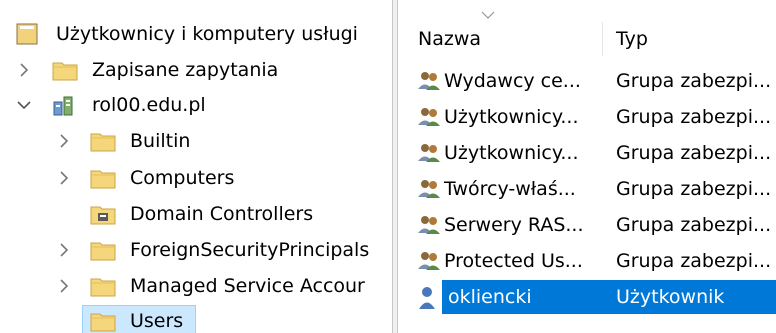 Image resolution: width=776 pixels, height=333 pixels. What do you see at coordinates (632, 39) in the screenshot?
I see `column-header-type: Typ` at bounding box center [632, 39].